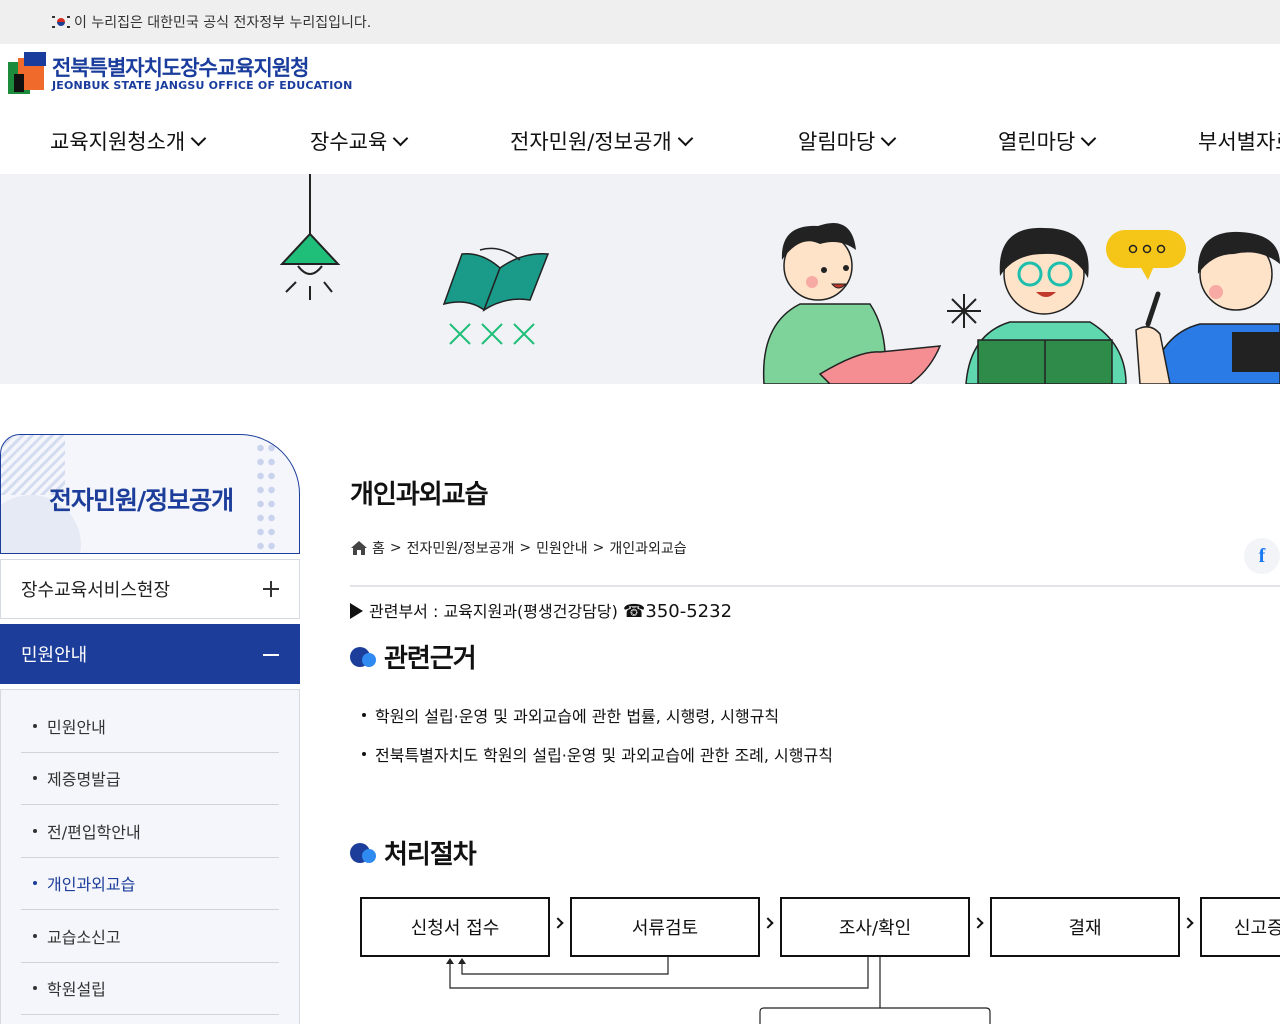 This screenshot has height=1024, width=1280. What do you see at coordinates (84, 780) in the screenshot?
I see `lnb-sub-item-label: 제증명발급` at bounding box center [84, 780].